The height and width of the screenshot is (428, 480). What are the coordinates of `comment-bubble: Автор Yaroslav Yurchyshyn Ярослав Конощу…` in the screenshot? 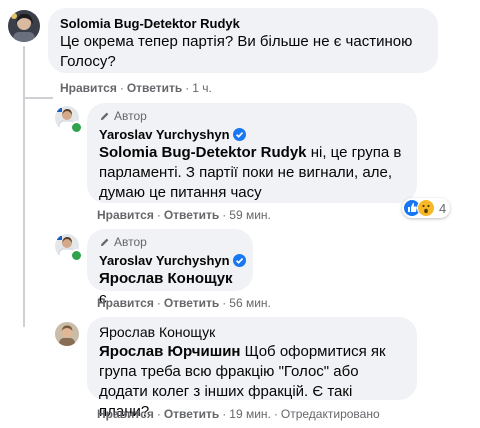 It's located at (170, 268).